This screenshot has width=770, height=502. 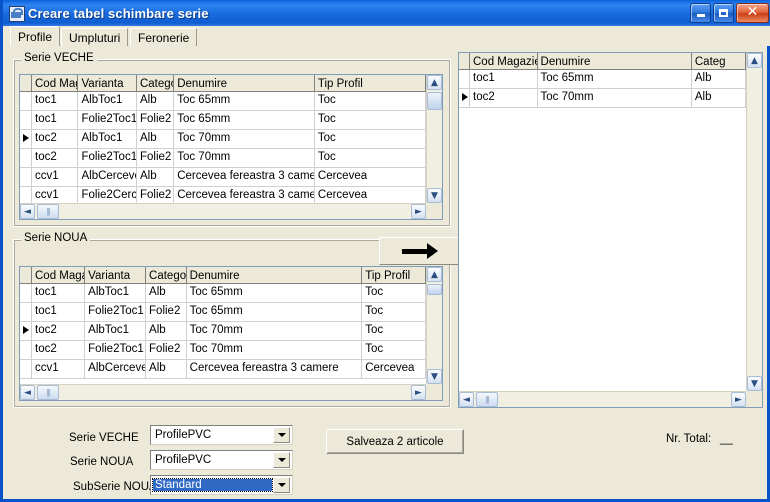 I want to click on cell-cod-mag: ccv1, so click(x=55, y=195).